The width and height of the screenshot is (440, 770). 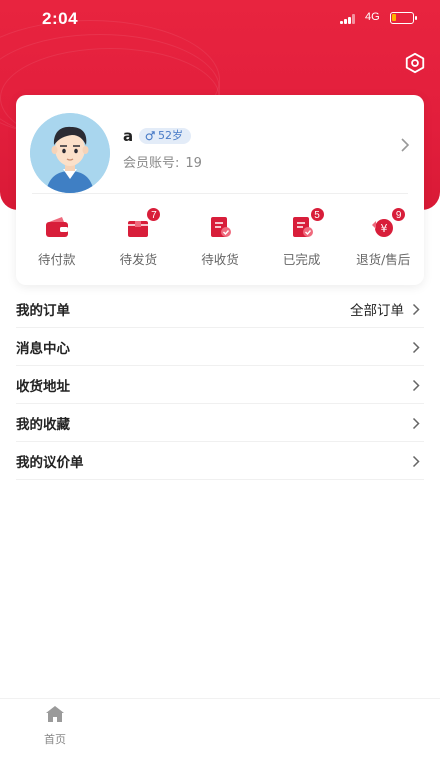 I want to click on menu-item-messages: 消息中心, so click(x=220, y=347).